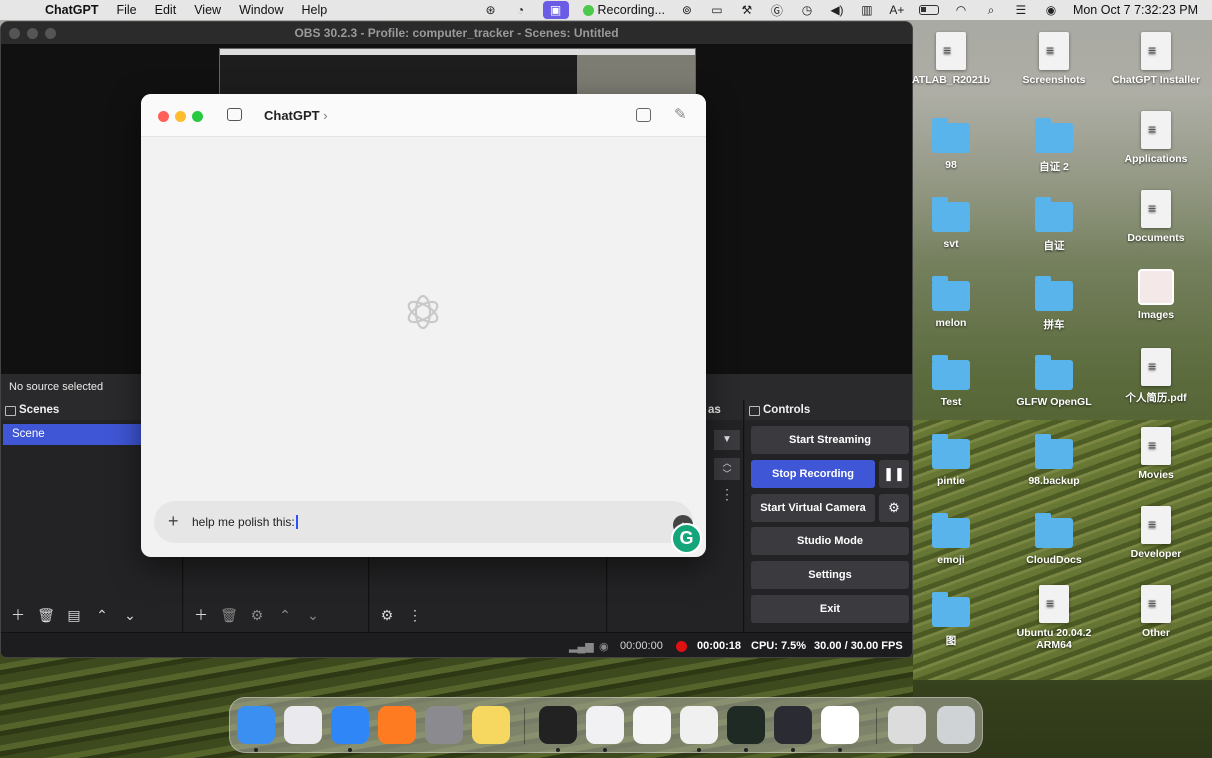 The height and width of the screenshot is (758, 1212). What do you see at coordinates (1054, 221) in the screenshot?
I see `desktop-icon: 自证` at bounding box center [1054, 221].